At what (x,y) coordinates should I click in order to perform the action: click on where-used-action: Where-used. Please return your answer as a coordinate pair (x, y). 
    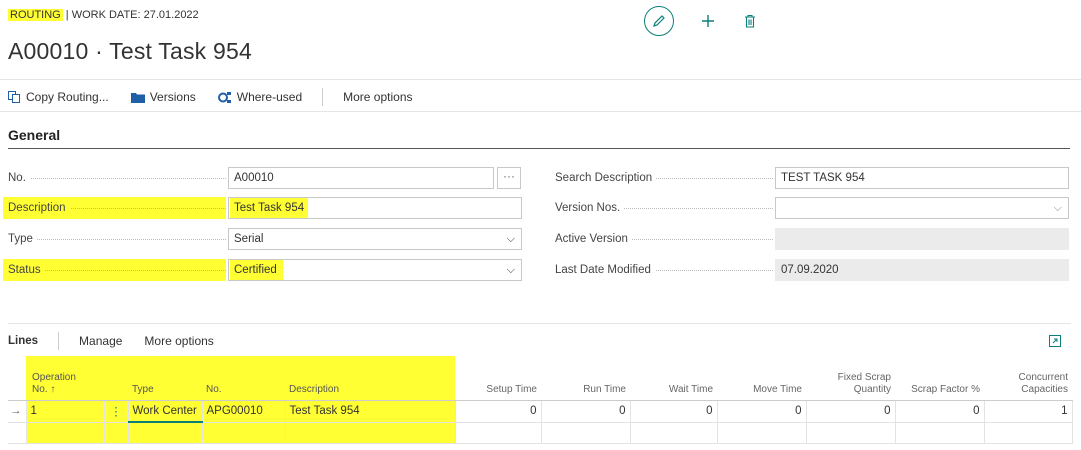
    Looking at the image, I should click on (260, 97).